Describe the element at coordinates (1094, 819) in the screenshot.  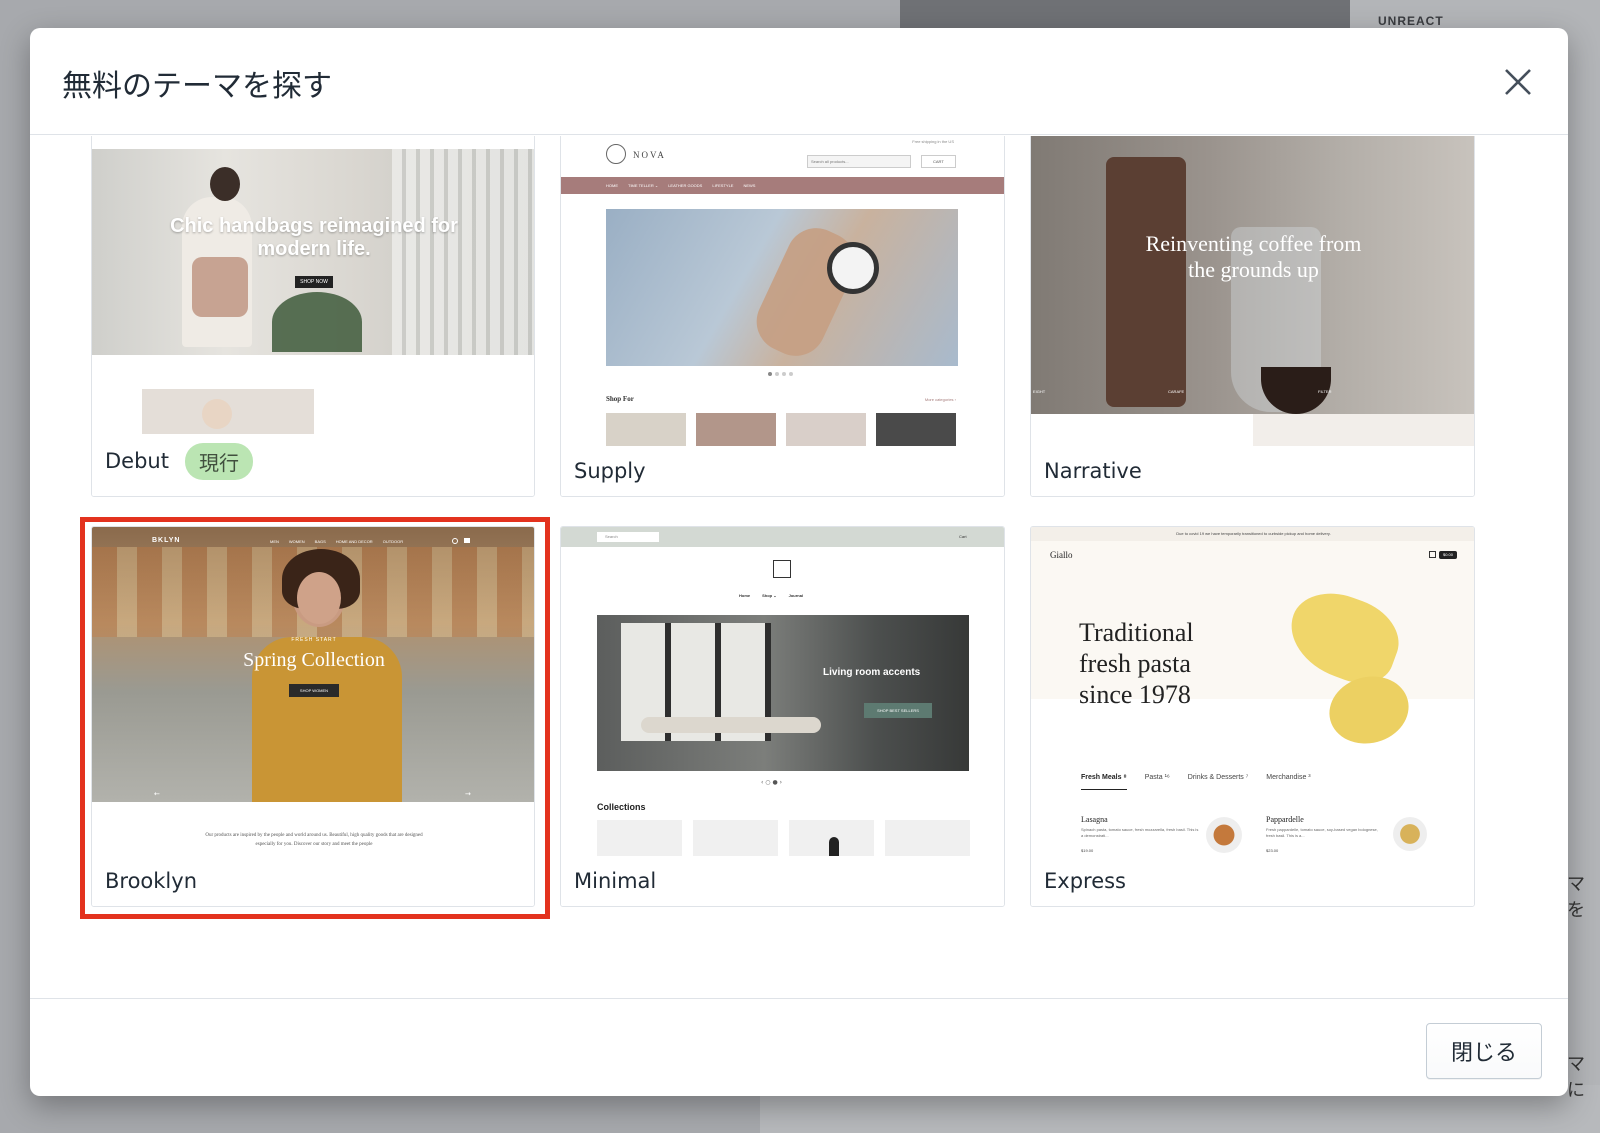
I see `express-item-name: Lasagna` at that location.